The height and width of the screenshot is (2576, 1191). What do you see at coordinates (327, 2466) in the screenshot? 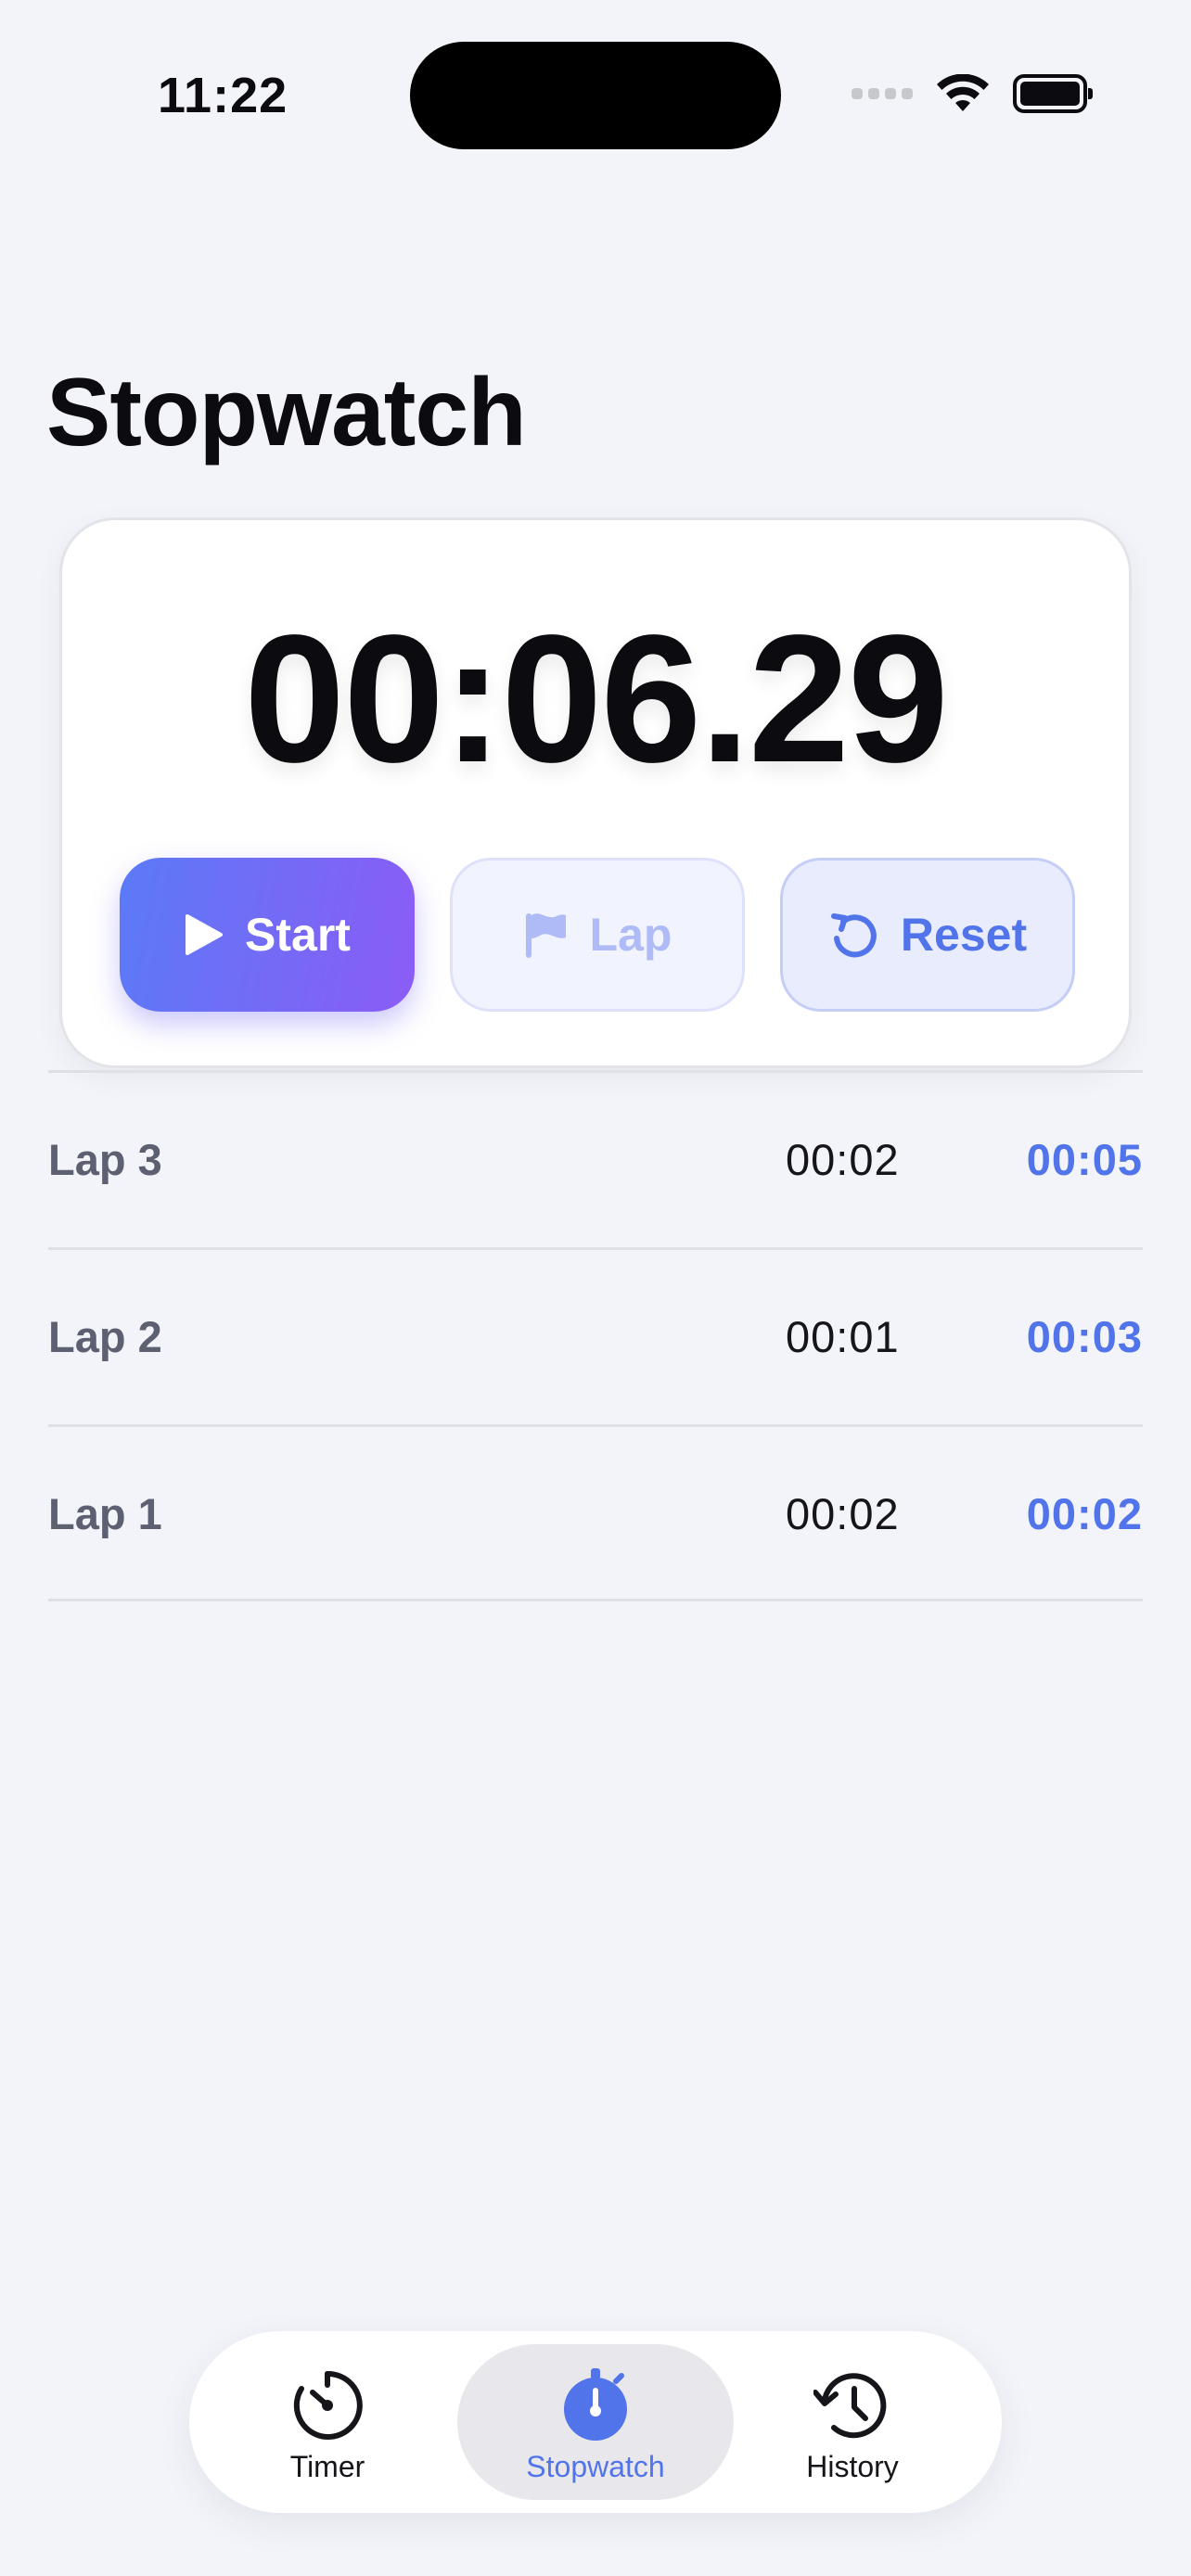
I see `tab-timer-label: Timer` at bounding box center [327, 2466].